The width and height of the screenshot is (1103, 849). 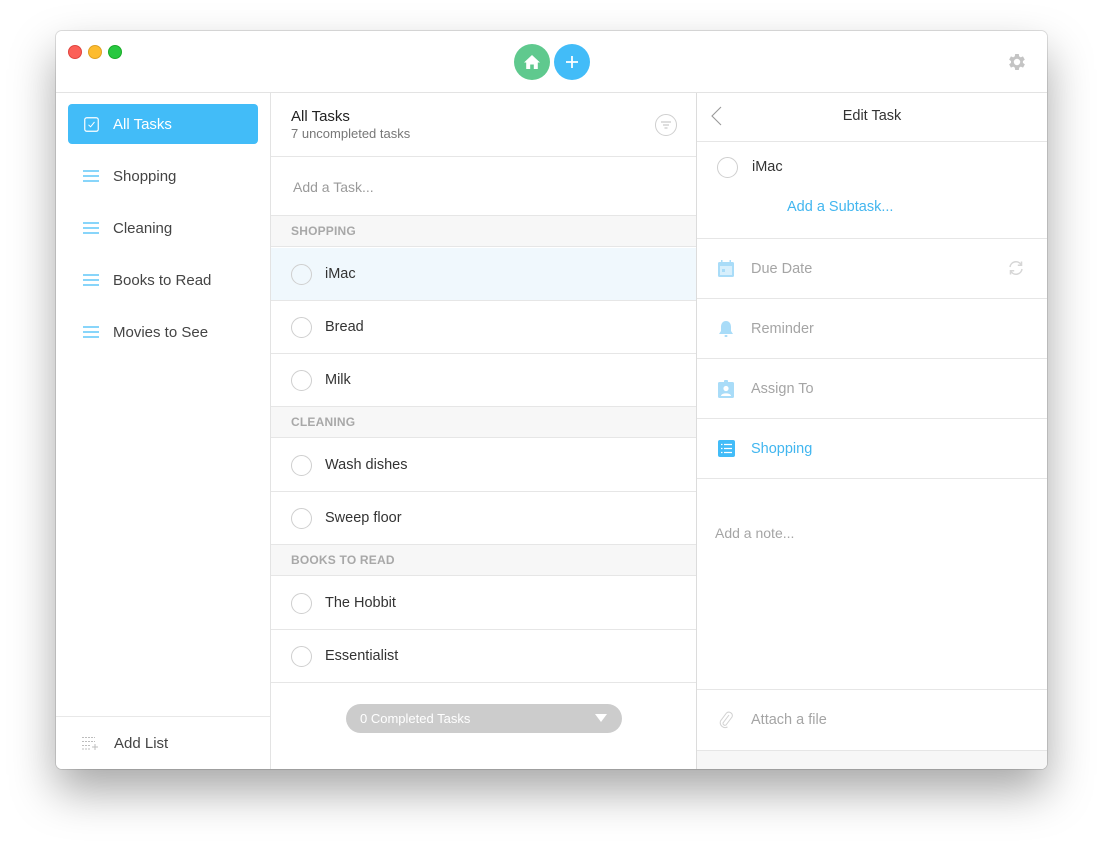 I want to click on home-button, so click(x=532, y=62).